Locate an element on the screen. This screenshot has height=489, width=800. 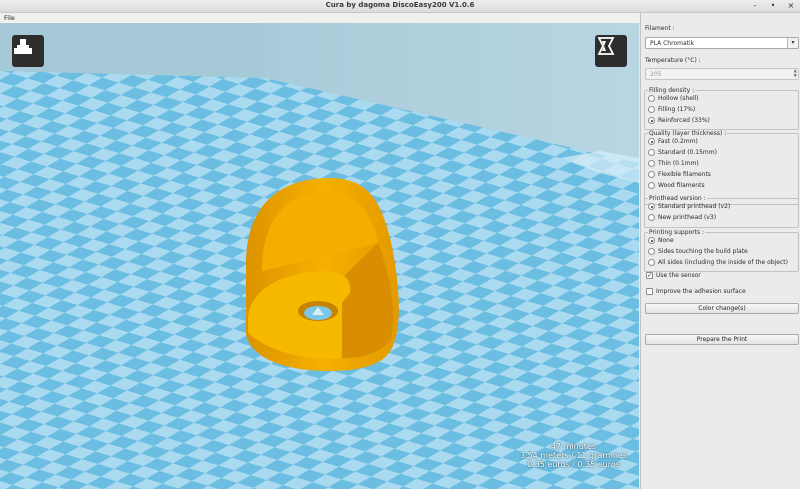
quality-option-fast: Fast (0.2mm) is located at coordinates (673, 141).